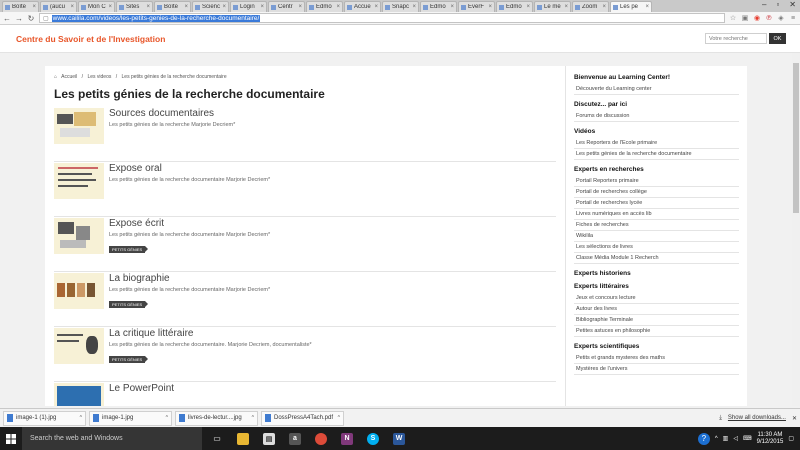 Image resolution: width=800 pixels, height=450 pixels. I want to click on close-window-icon: ✕, so click(792, 4).